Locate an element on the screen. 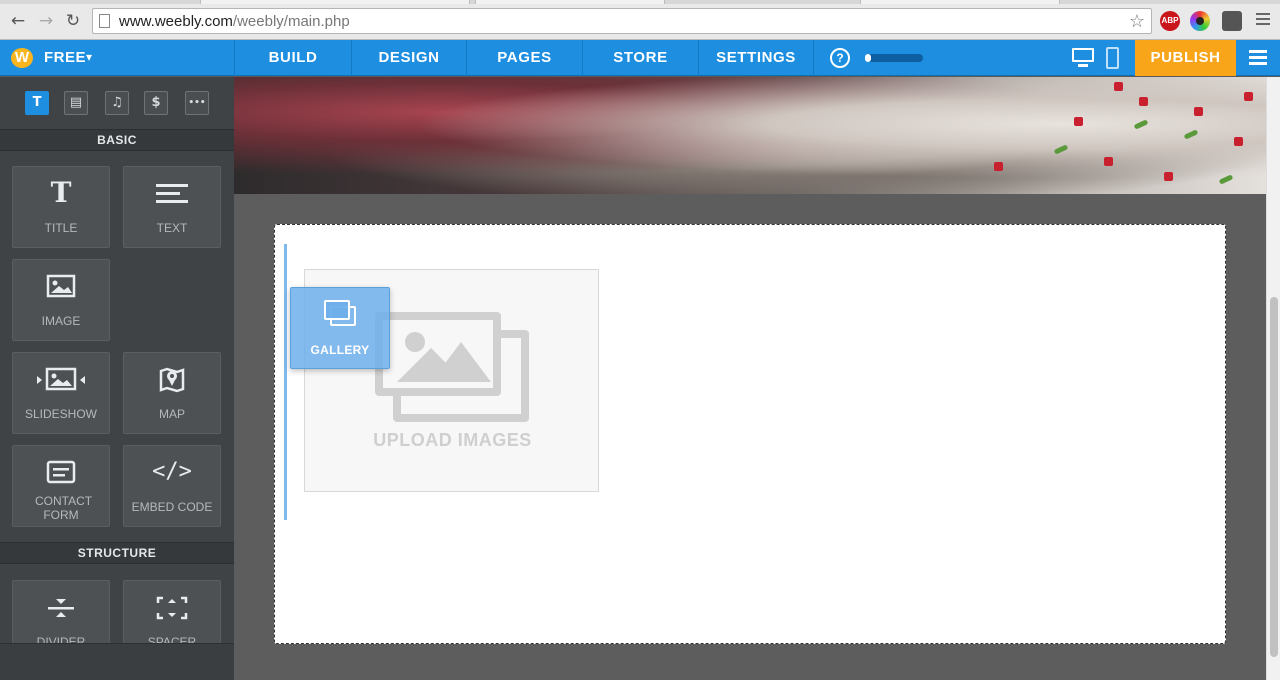  element-category-bar: T ▤ ♫ $ ••• is located at coordinates (117, 103).